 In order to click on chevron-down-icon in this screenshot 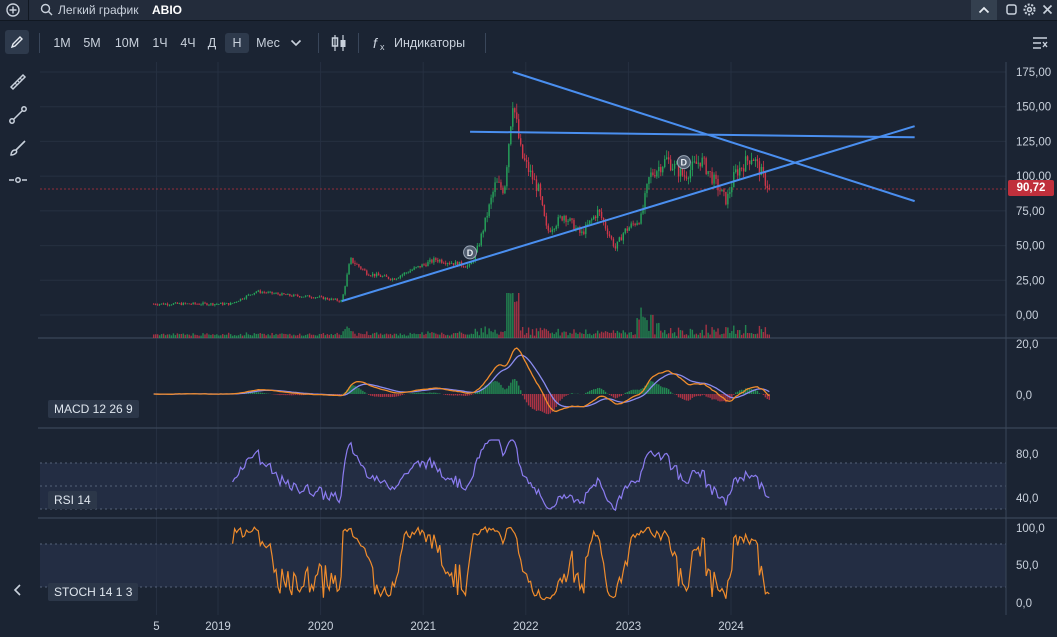, I will do `click(296, 43)`.